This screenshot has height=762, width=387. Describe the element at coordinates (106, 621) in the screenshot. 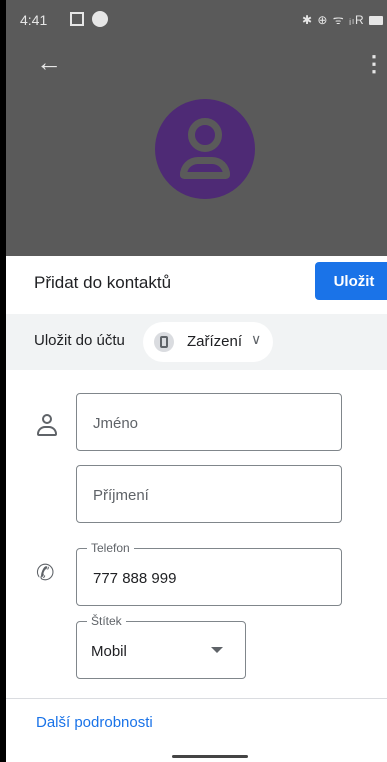

I see `phone-type-label: Štítek` at that location.